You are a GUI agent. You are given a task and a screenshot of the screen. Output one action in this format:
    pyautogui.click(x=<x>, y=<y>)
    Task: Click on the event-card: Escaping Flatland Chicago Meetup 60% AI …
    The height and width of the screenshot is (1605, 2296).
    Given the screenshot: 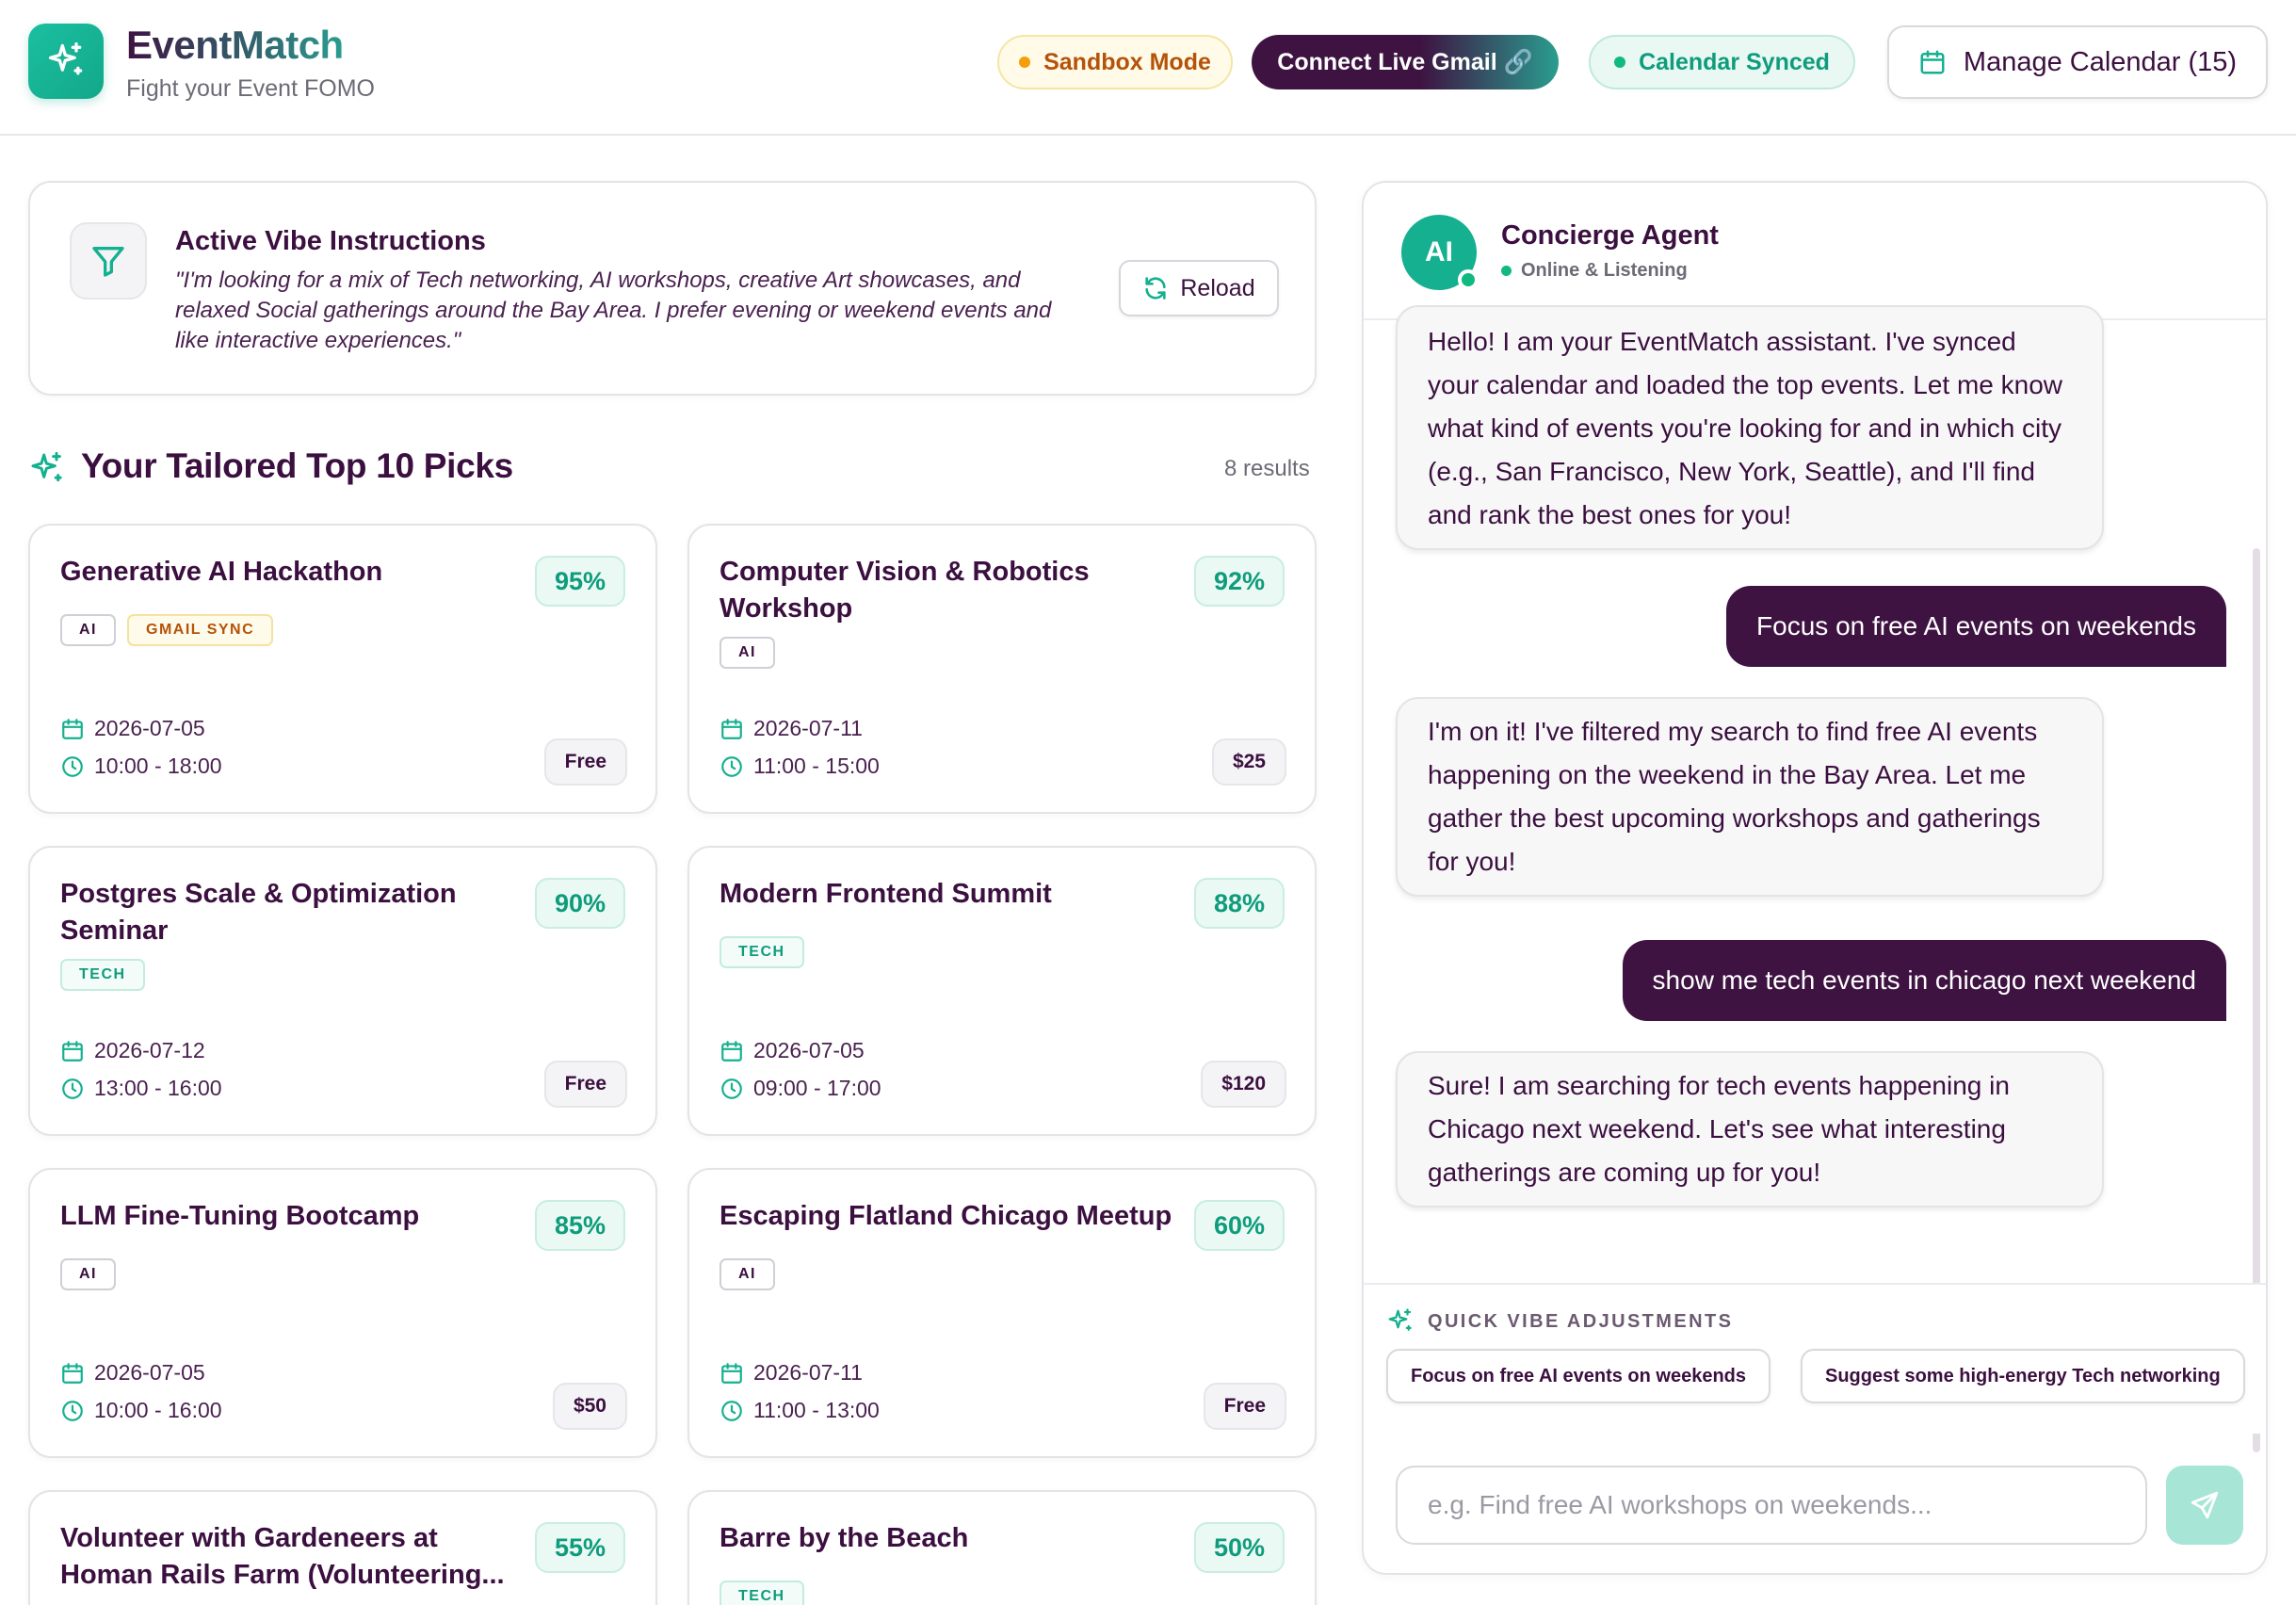 What is the action you would take?
    pyautogui.click(x=1002, y=1313)
    